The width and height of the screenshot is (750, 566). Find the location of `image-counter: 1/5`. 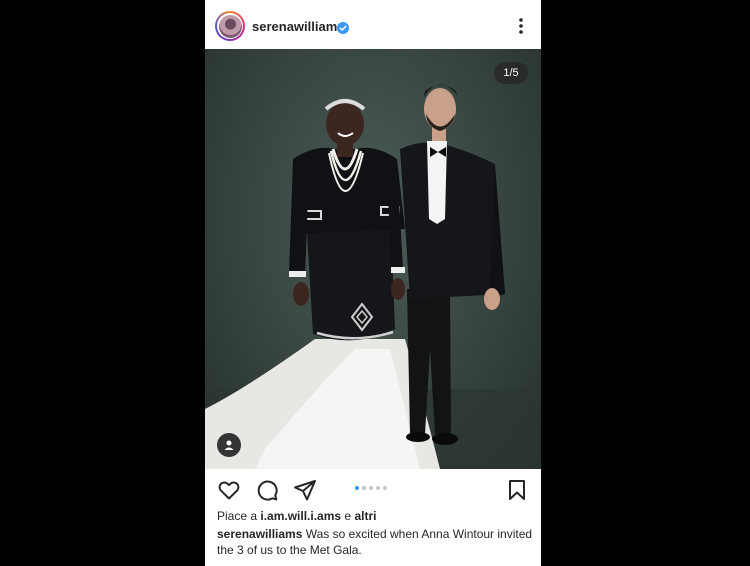

image-counter: 1/5 is located at coordinates (511, 73).